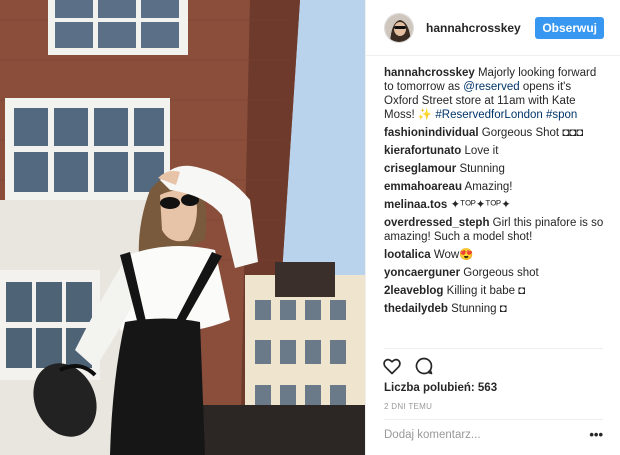 This screenshot has height=455, width=620. I want to click on avatar, so click(399, 27).